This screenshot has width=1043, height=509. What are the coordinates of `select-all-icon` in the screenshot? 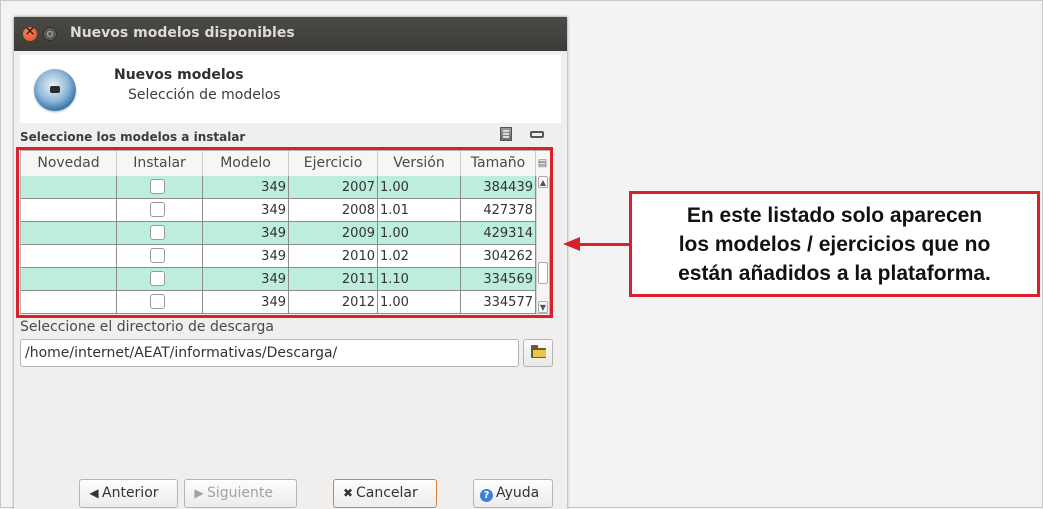 It's located at (506, 134).